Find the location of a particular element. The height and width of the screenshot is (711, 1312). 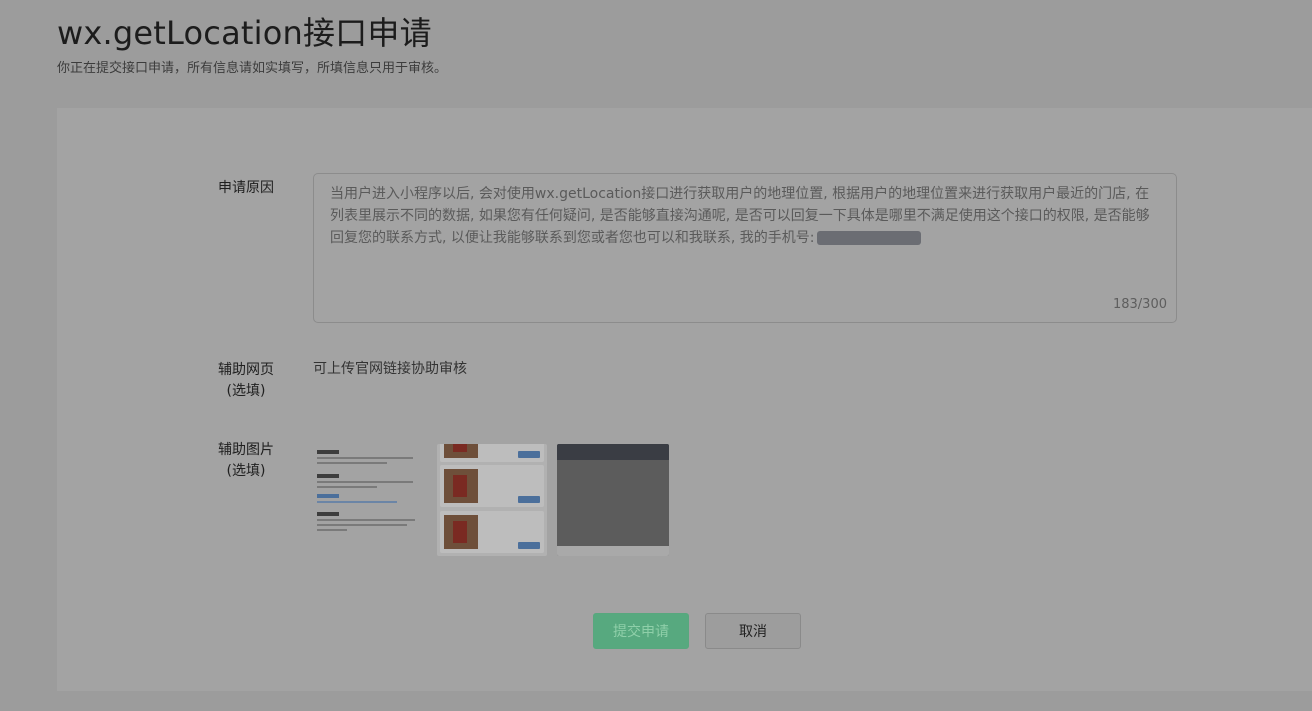

images-label: 辅助图片 (选填) is located at coordinates (246, 460).